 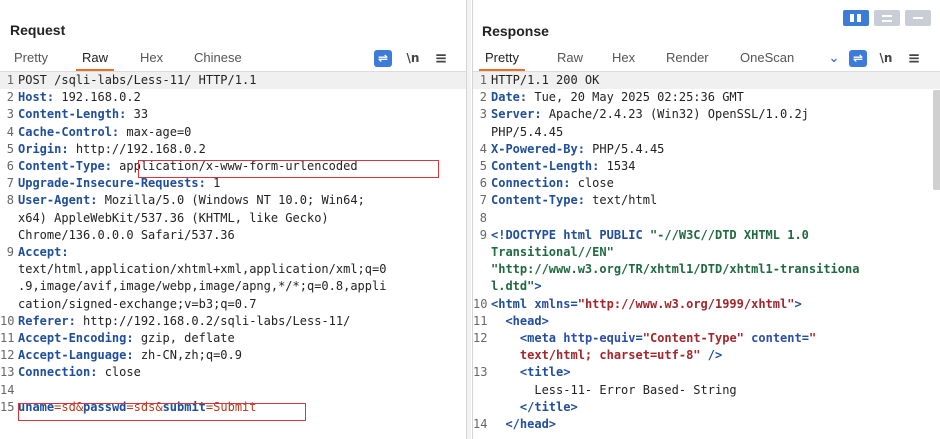 I want to click on line-text: HTTP/1.1 200 OK, so click(x=545, y=80).